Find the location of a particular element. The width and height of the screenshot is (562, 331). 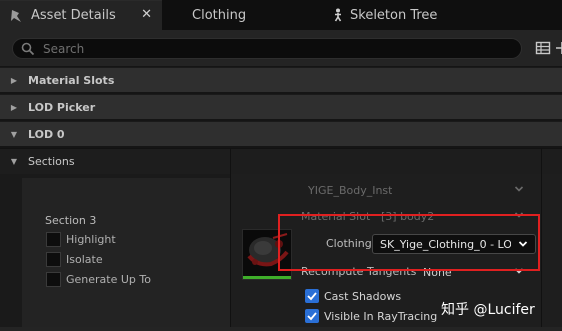

tab-label: Asset Details is located at coordinates (73, 15).